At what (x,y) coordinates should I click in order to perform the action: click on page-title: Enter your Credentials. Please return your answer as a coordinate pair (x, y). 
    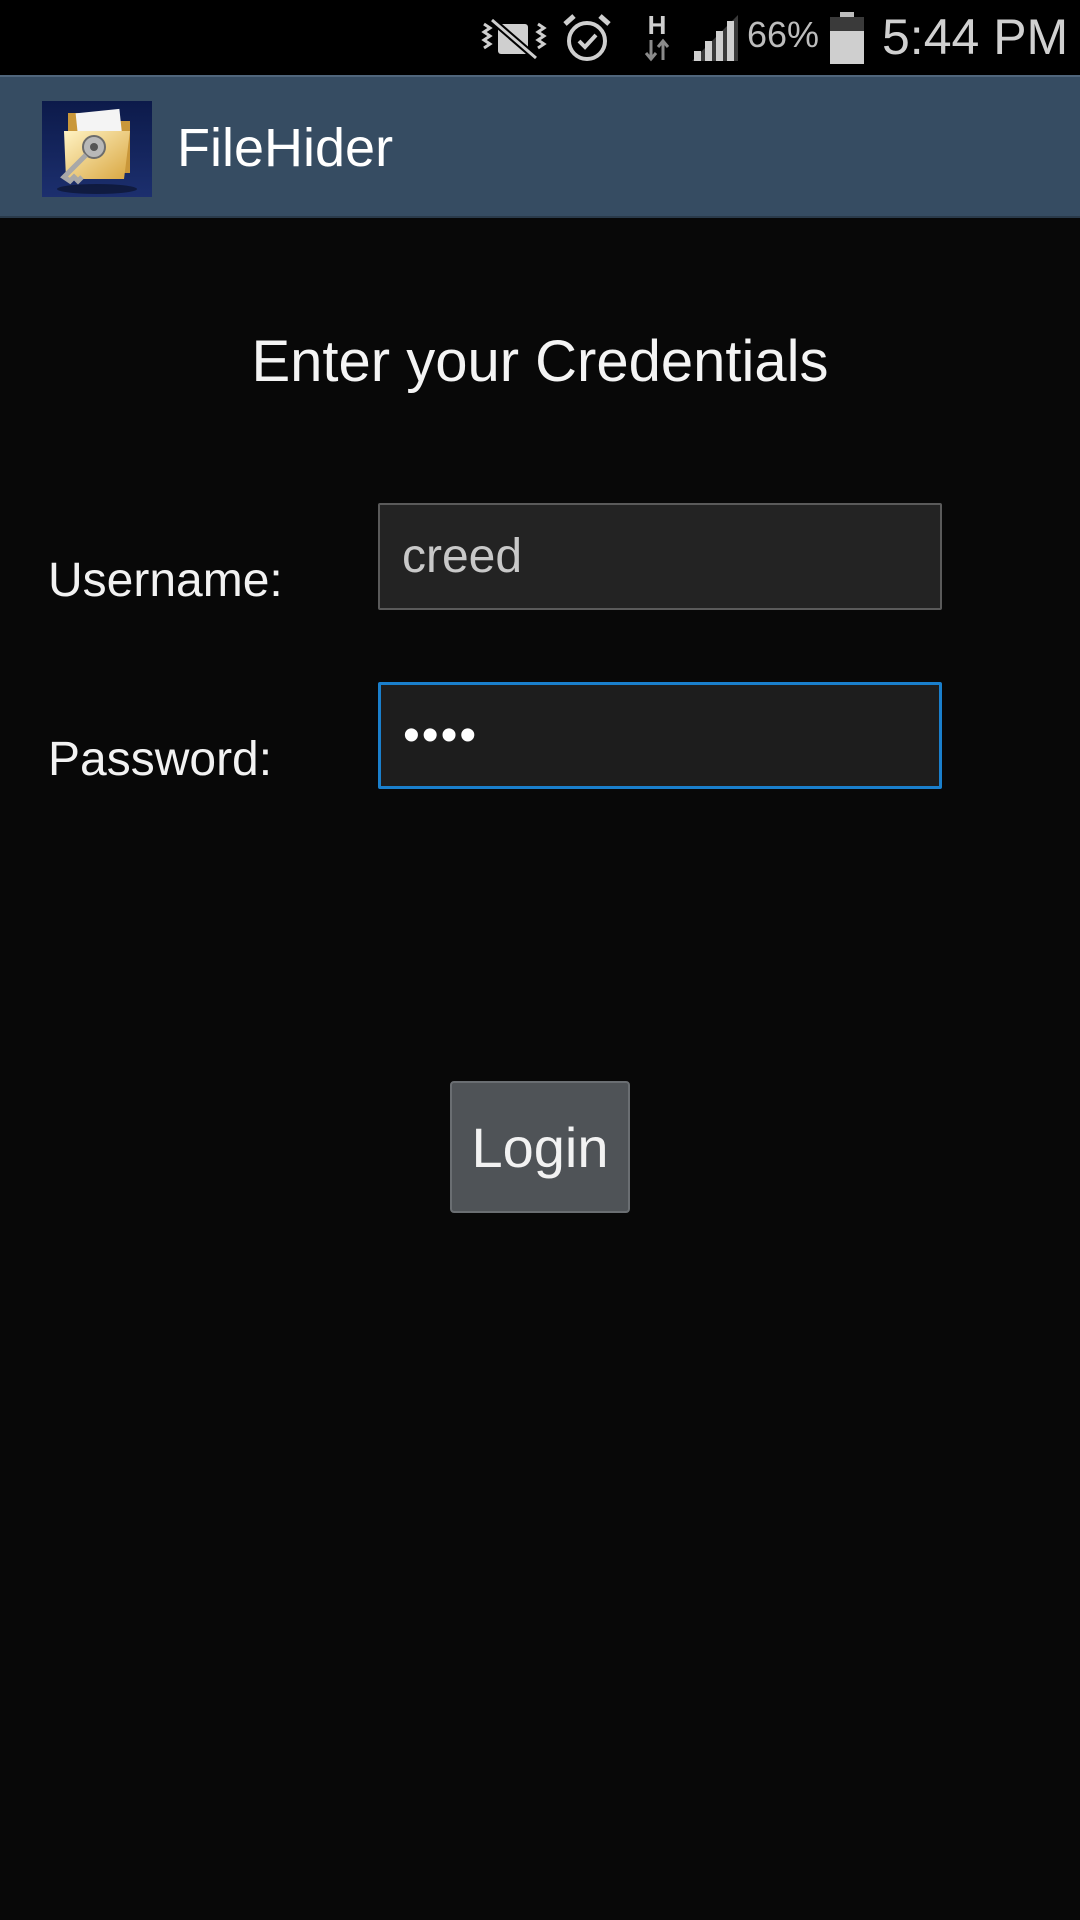
    Looking at the image, I should click on (540, 361).